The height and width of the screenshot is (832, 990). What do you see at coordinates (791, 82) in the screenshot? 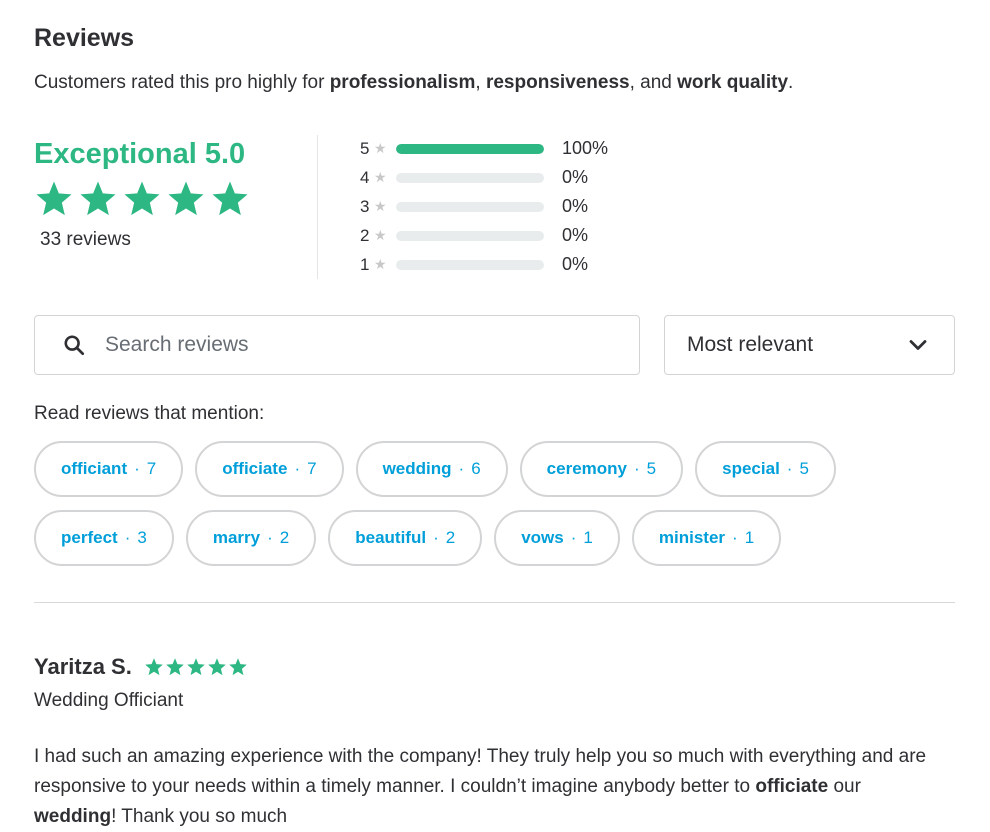
I see `summary-suffix: .` at bounding box center [791, 82].